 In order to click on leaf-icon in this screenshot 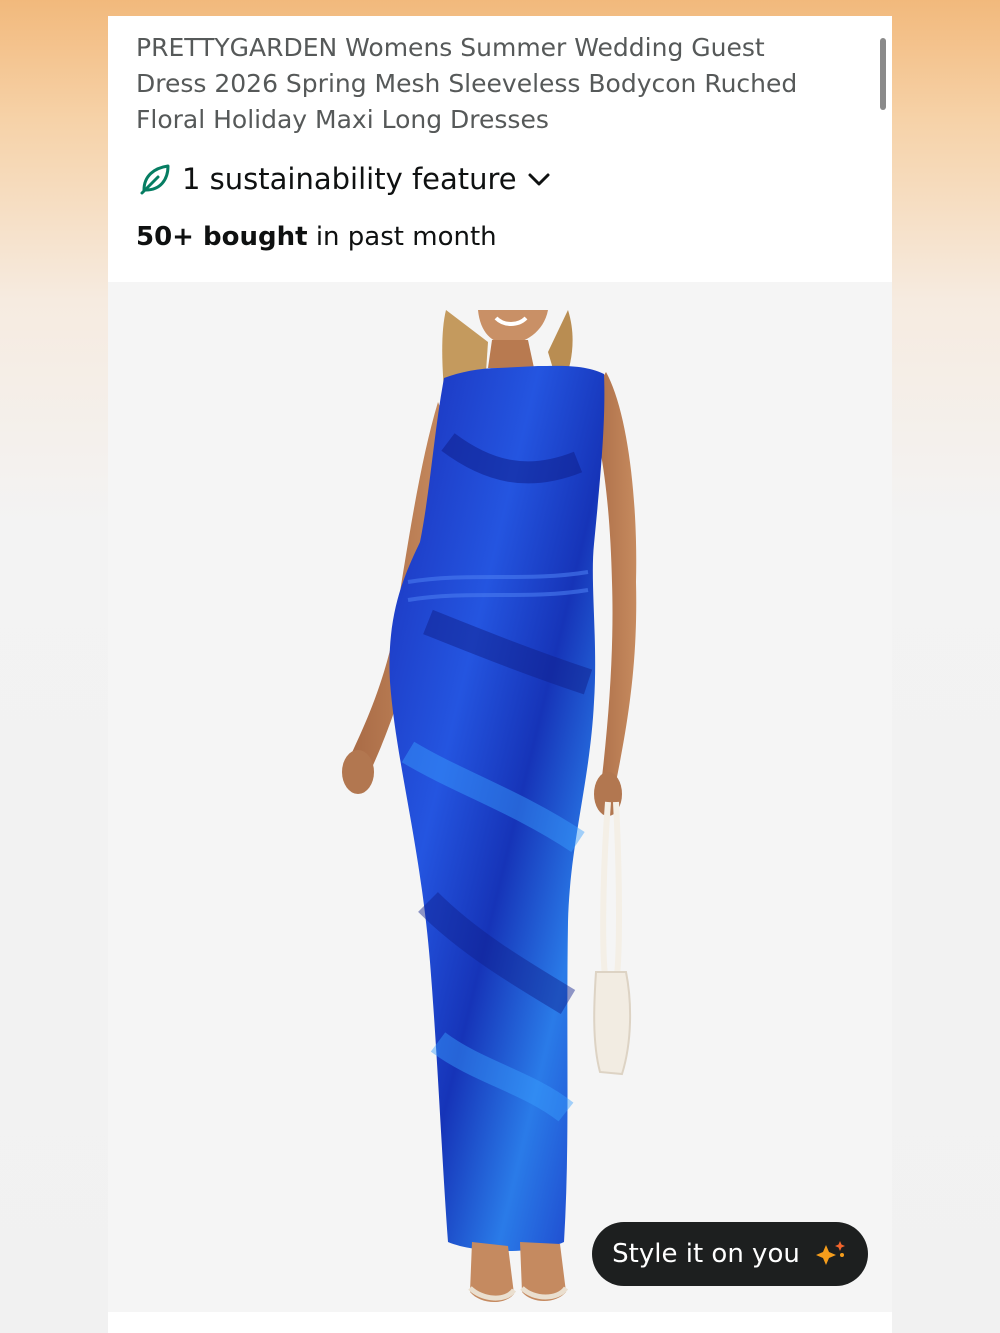, I will do `click(155, 179)`.